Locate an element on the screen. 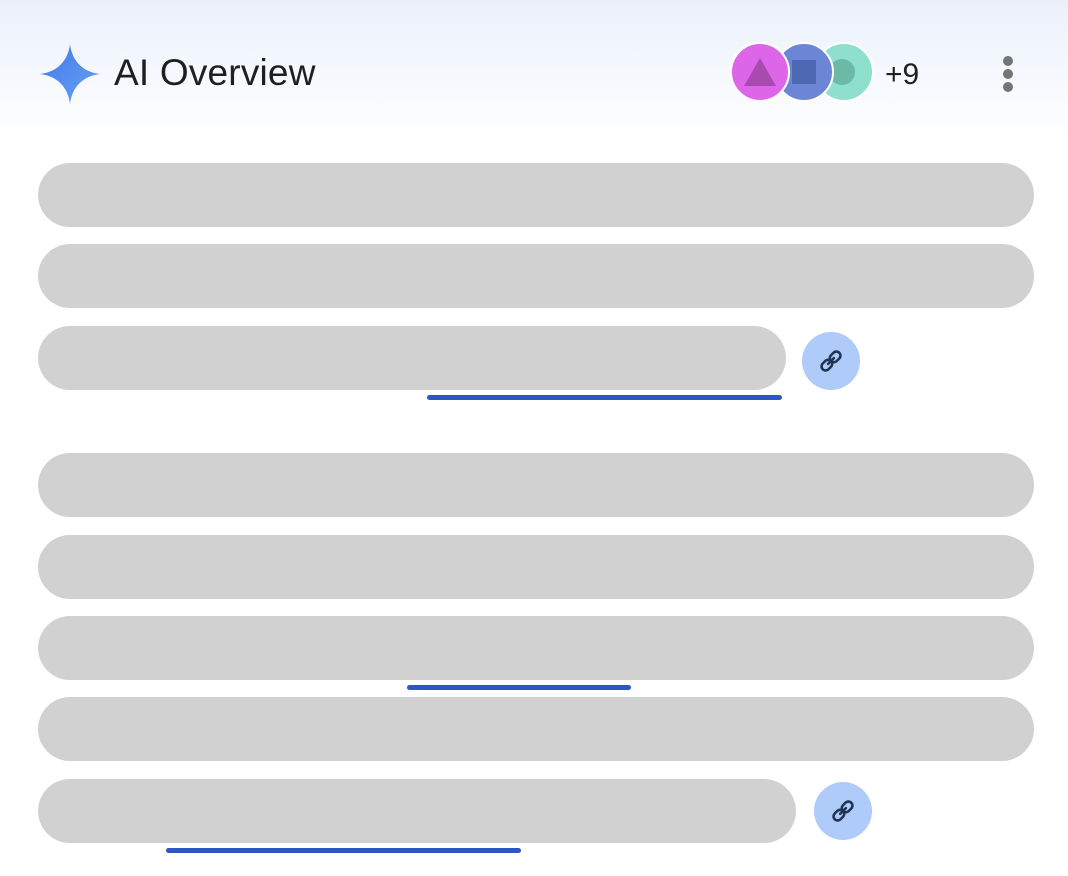 The image size is (1068, 876). source-avatars is located at coordinates (805, 74).